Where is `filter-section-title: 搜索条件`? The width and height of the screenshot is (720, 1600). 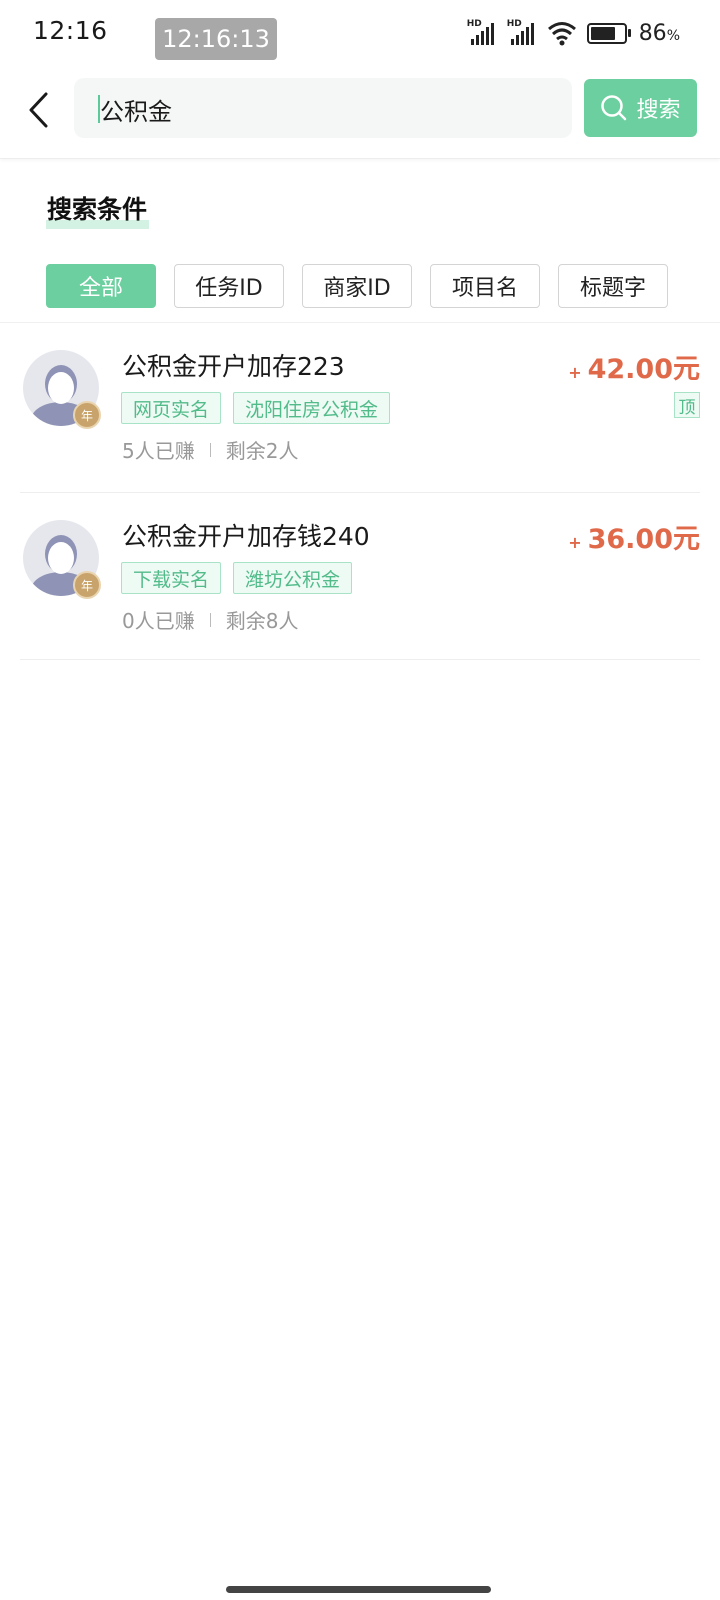 filter-section-title: 搜索条件 is located at coordinates (98, 209).